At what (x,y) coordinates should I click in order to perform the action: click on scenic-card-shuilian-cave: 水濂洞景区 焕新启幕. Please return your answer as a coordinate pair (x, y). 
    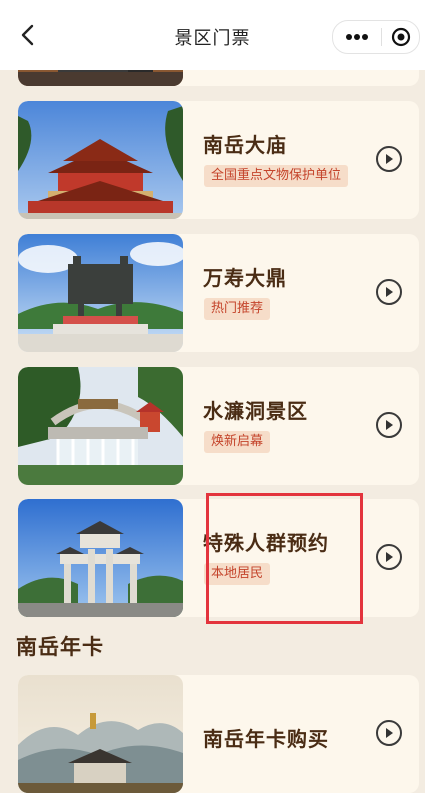
    Looking at the image, I should click on (218, 426).